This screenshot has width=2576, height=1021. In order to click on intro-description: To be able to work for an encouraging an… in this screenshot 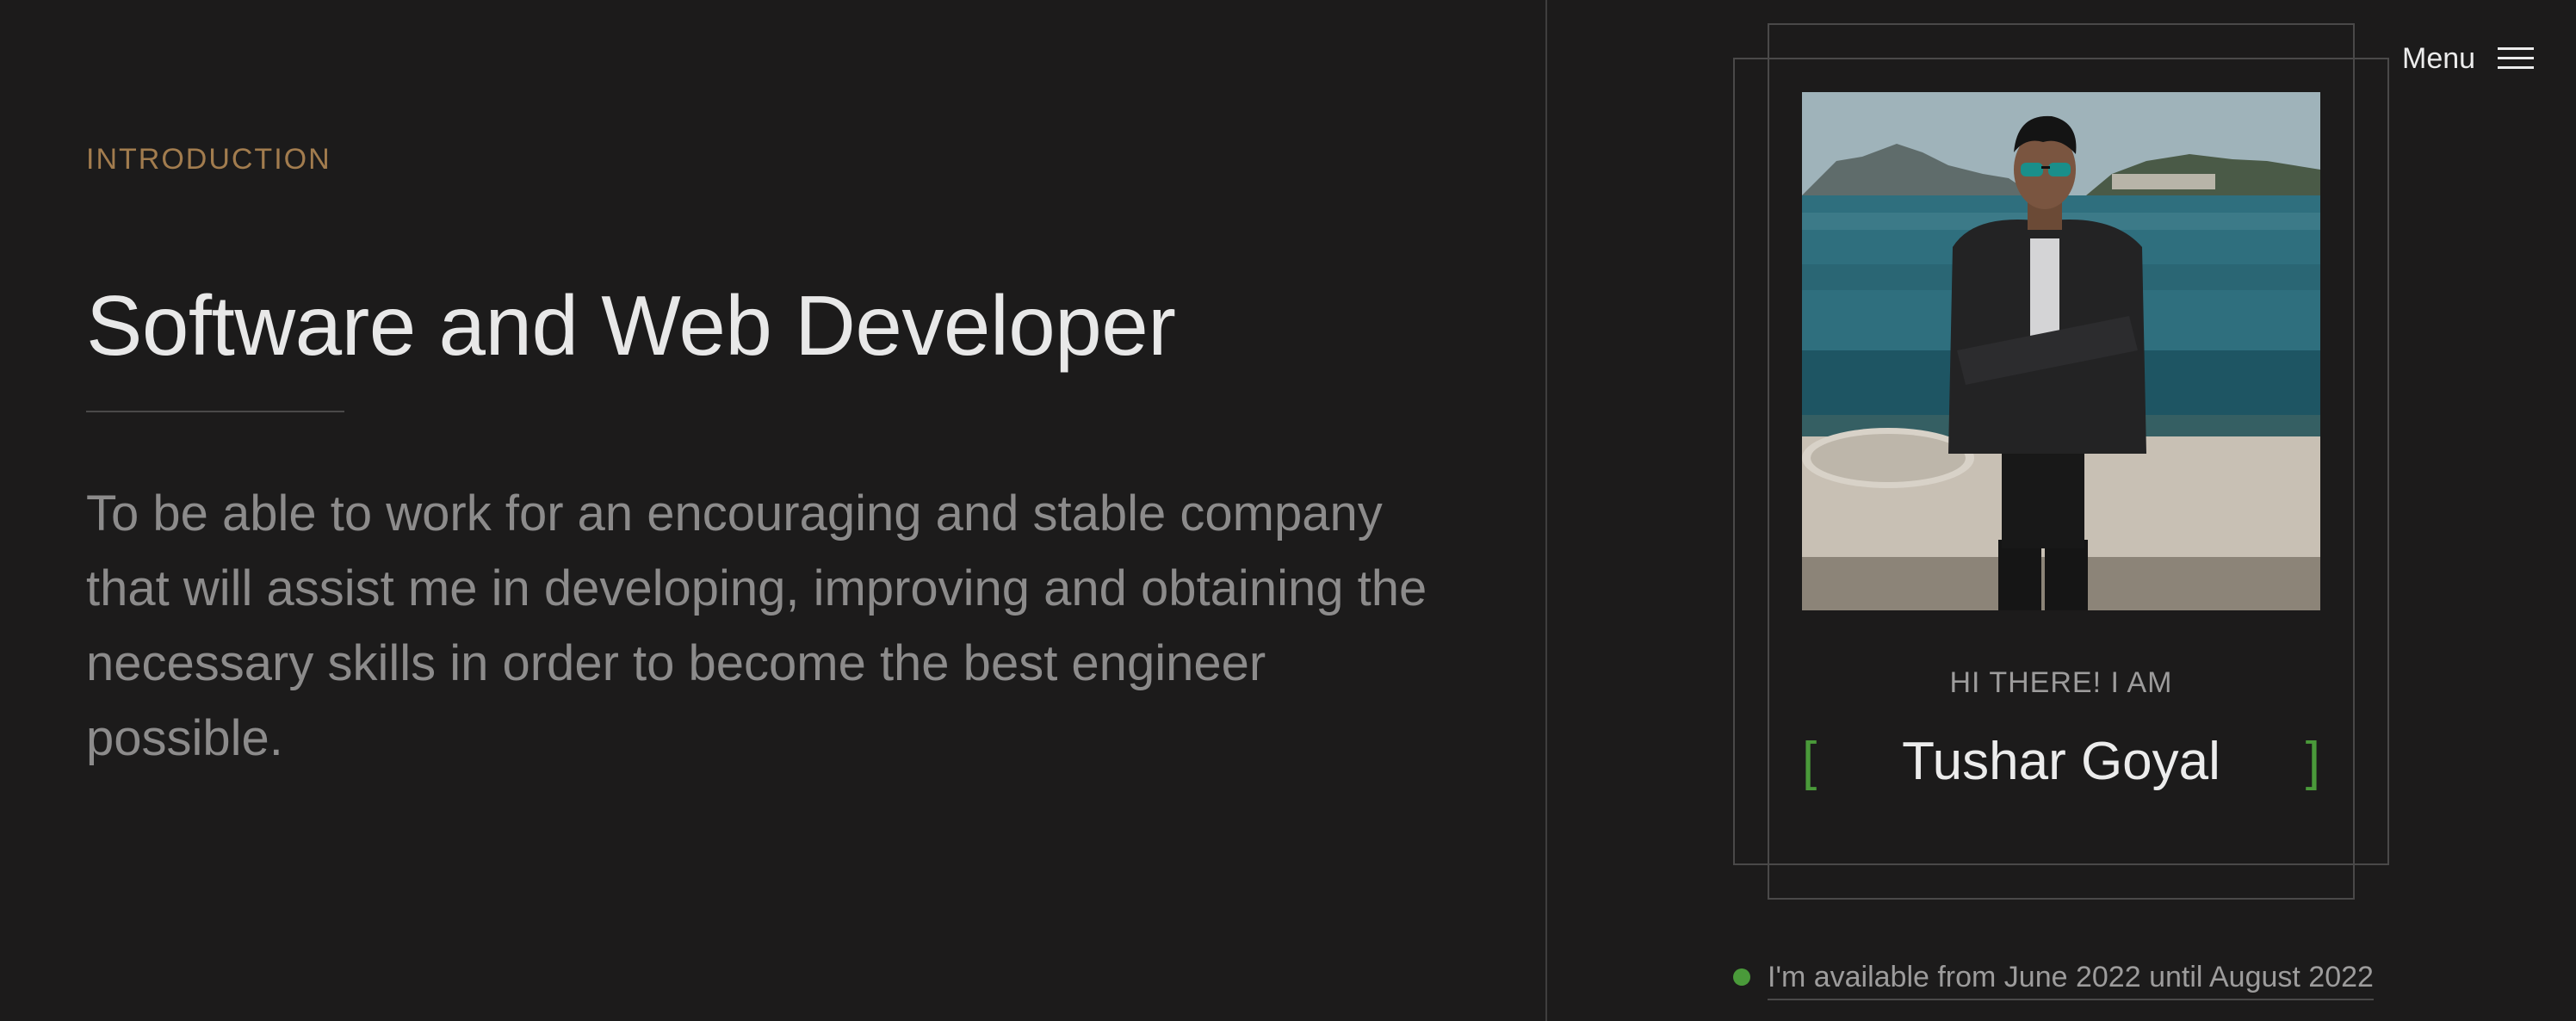, I will do `click(756, 626)`.